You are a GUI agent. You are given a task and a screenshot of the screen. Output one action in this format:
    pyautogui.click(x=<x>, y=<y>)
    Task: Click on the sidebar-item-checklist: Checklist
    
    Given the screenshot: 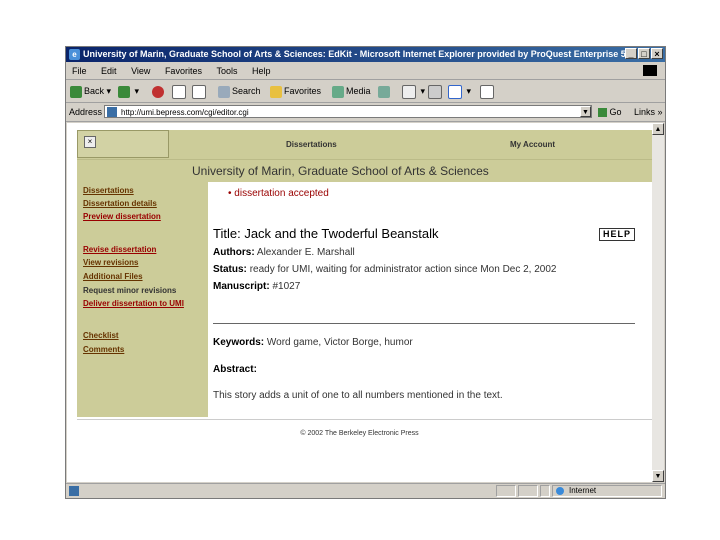 What is the action you would take?
    pyautogui.click(x=101, y=335)
    